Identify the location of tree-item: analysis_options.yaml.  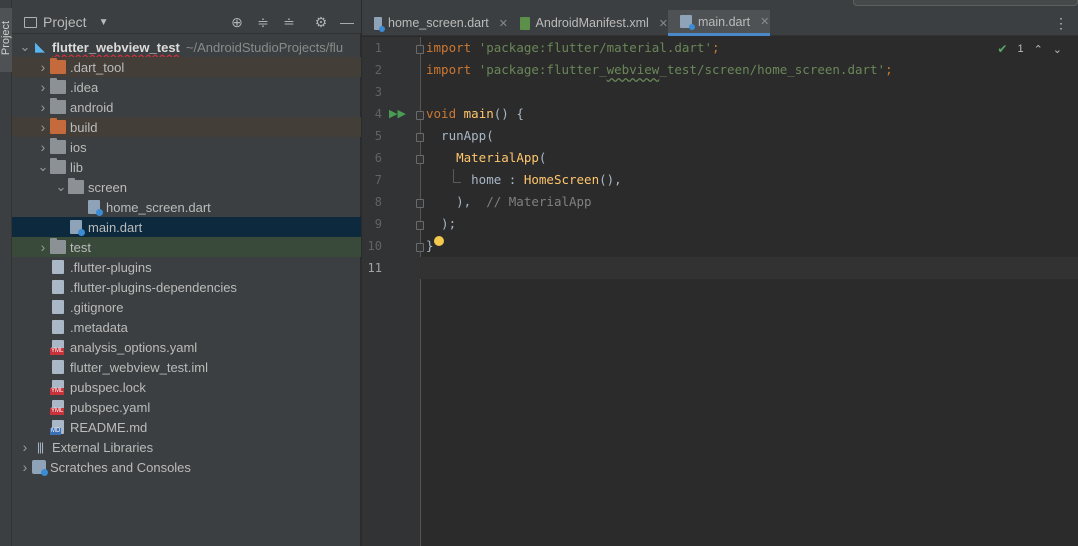
(186, 347).